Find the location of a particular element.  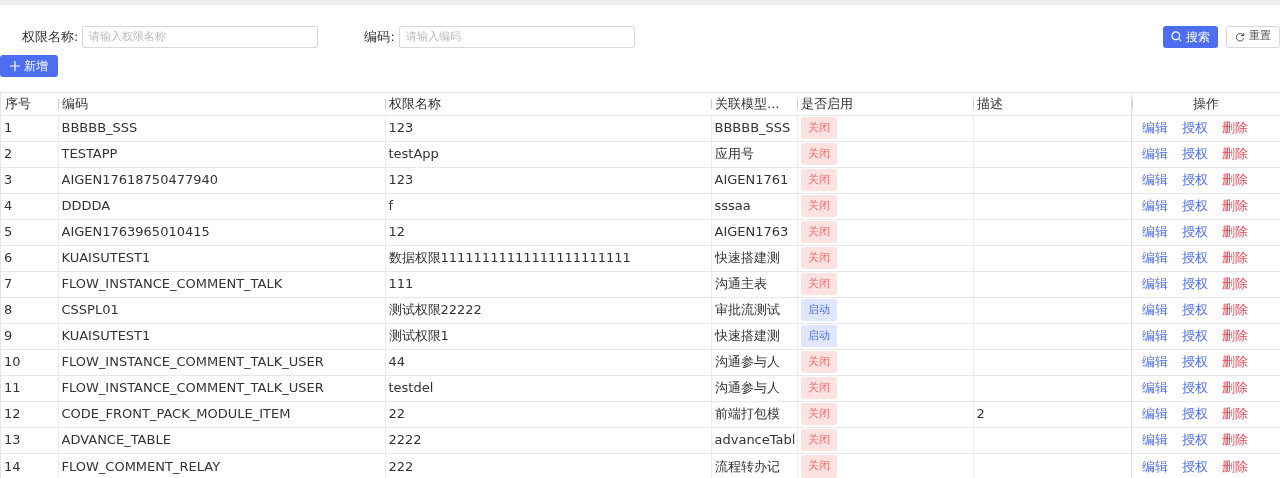

table-cell: FLOW_INSTANCE_COMMENT_TALK is located at coordinates (172, 284).